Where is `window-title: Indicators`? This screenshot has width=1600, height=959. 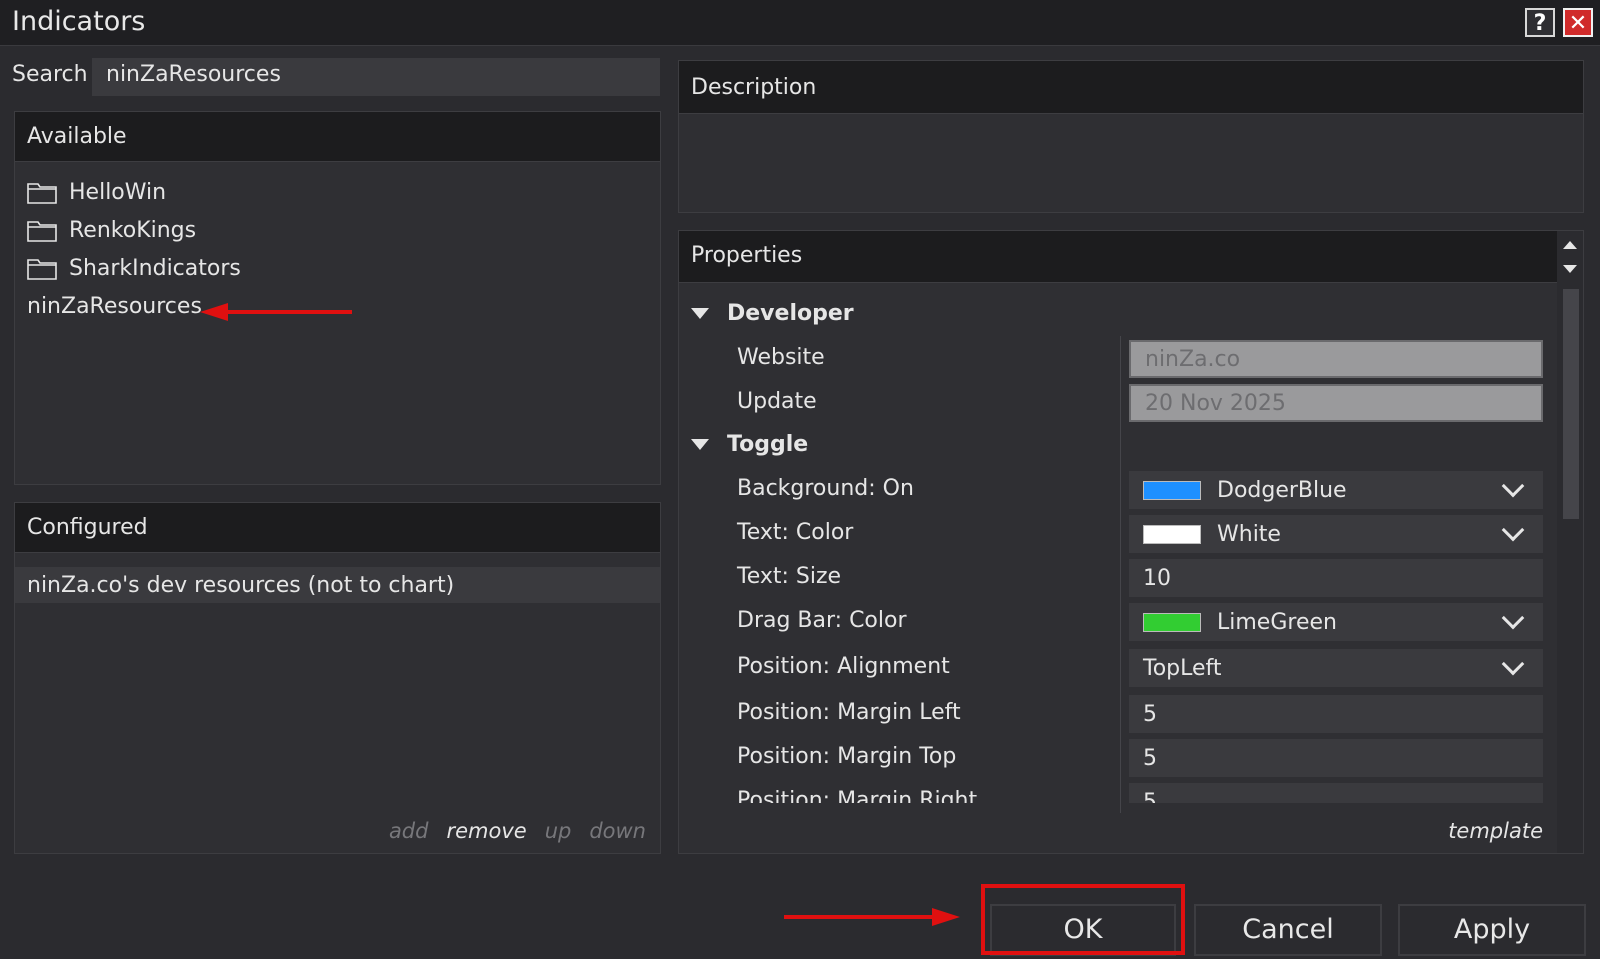
window-title: Indicators is located at coordinates (79, 21).